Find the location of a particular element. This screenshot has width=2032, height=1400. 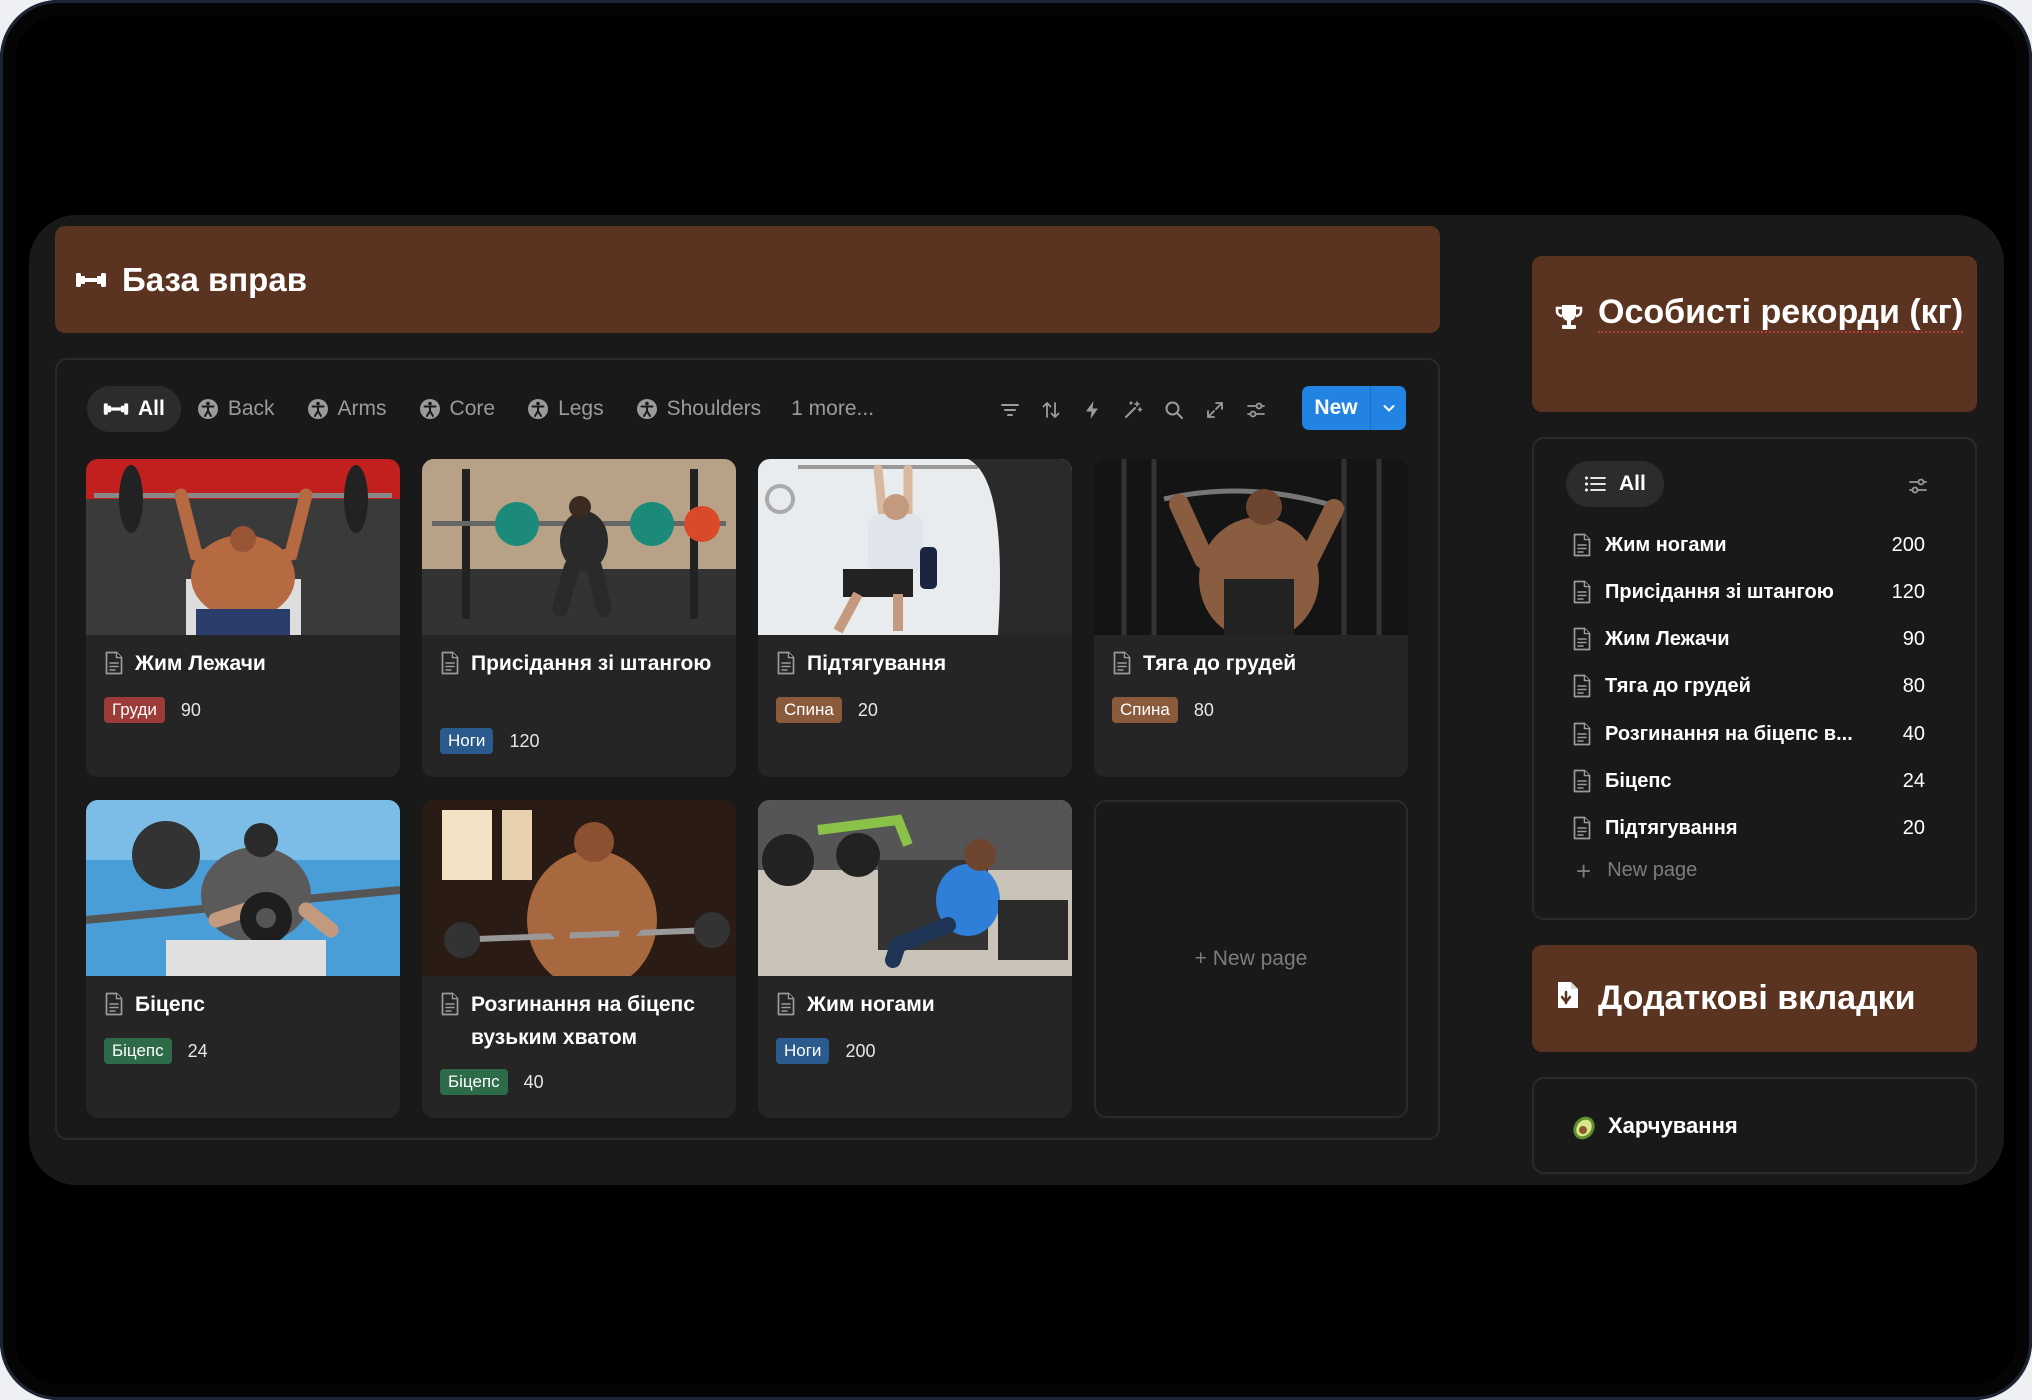

list-item: Розгинання на біцепс в... 40 is located at coordinates (1748, 734).